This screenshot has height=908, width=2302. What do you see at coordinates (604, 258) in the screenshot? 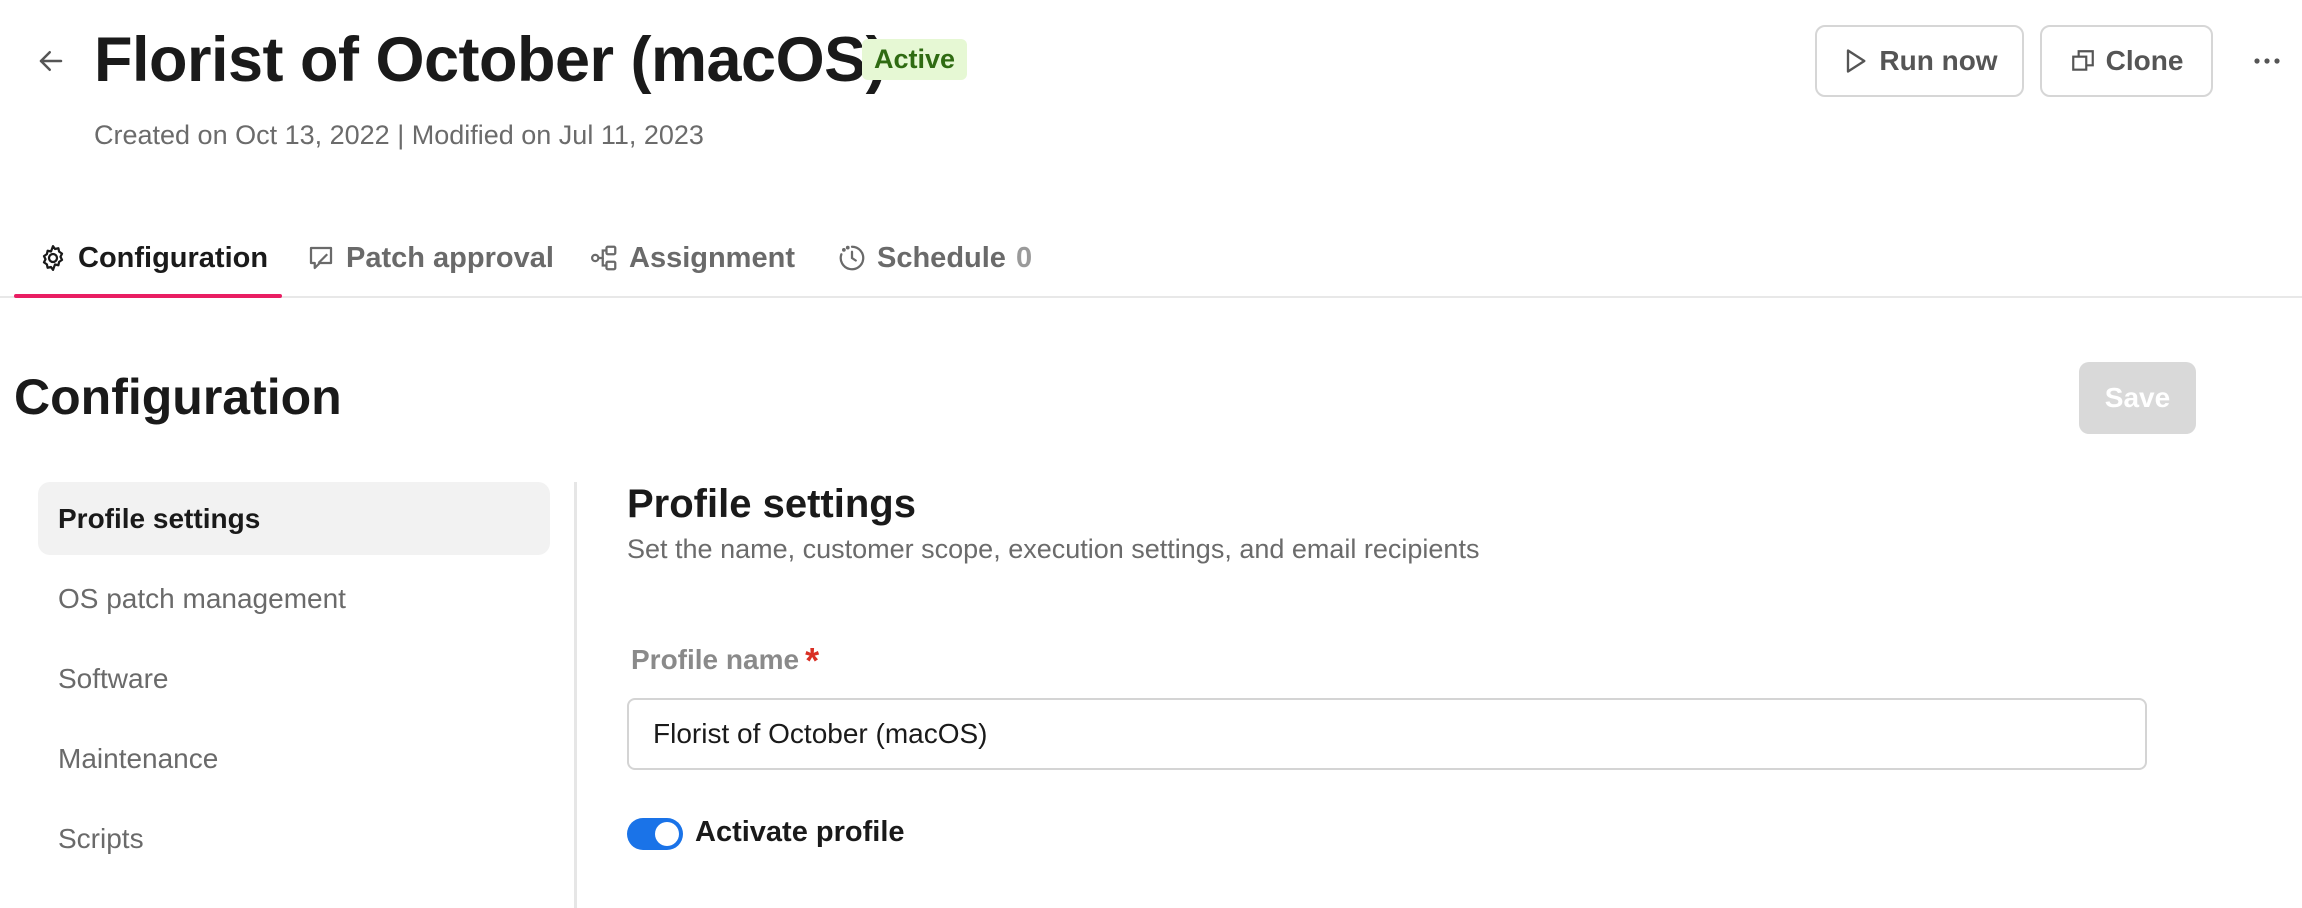
I see `assignment-icon` at bounding box center [604, 258].